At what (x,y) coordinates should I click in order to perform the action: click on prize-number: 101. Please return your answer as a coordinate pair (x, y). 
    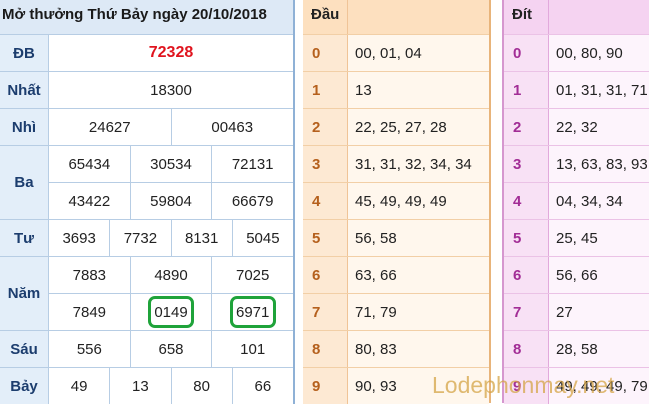
    Looking at the image, I should click on (252, 349).